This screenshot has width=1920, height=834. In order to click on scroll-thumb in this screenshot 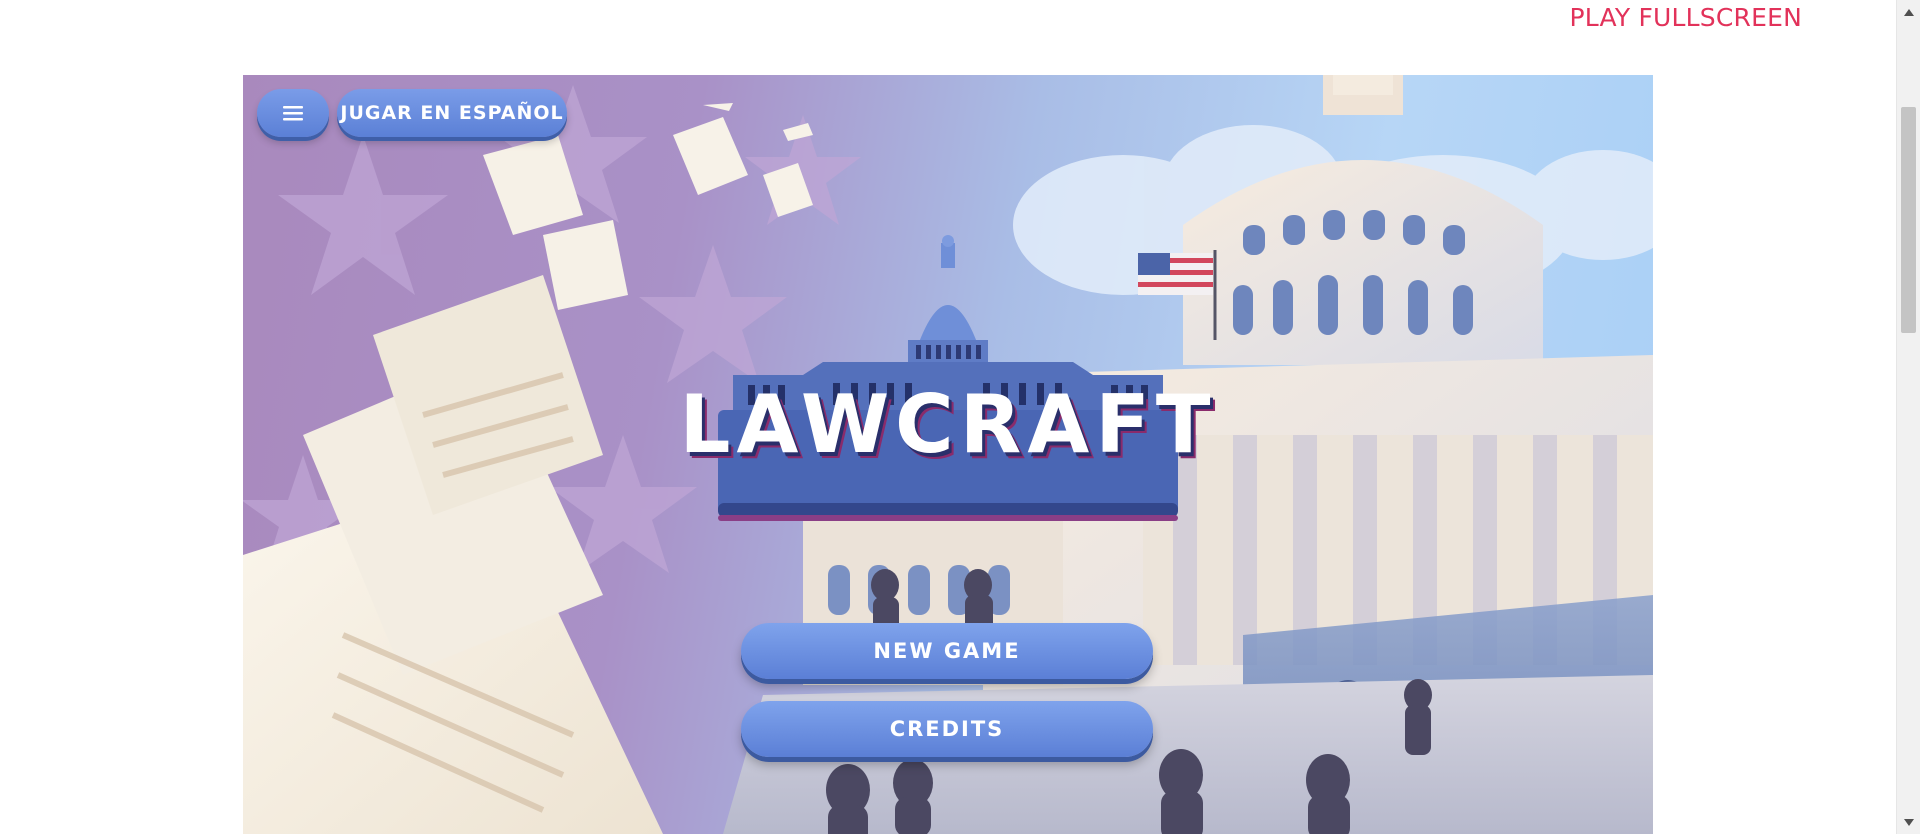, I will do `click(1908, 220)`.